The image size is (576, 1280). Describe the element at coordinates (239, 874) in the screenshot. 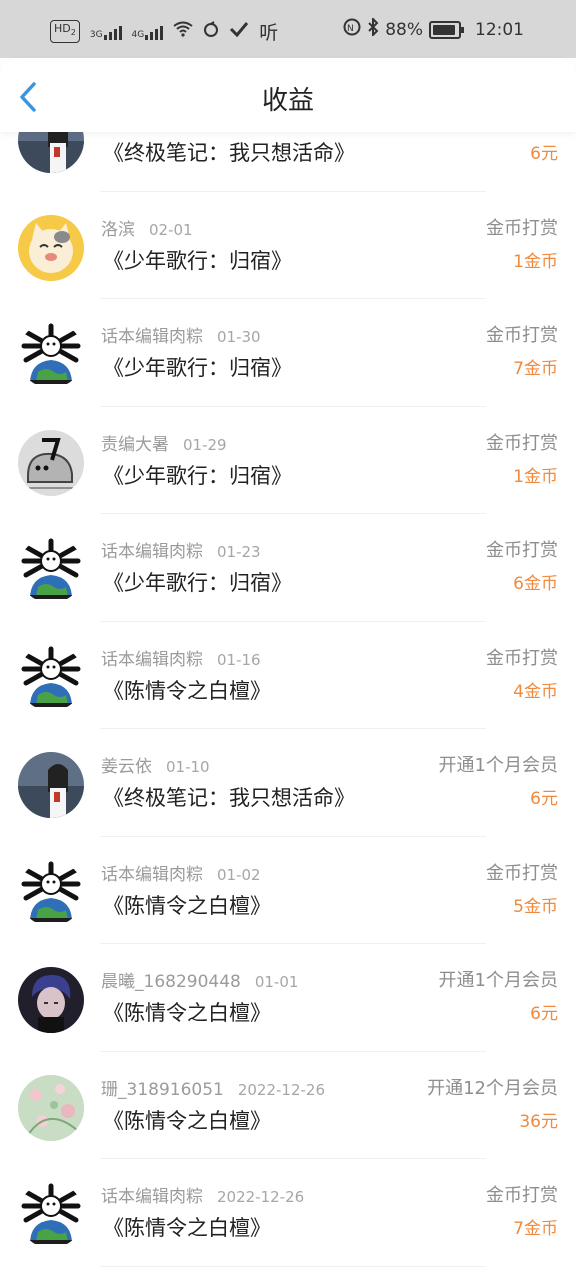

I see `date: 01-02` at that location.